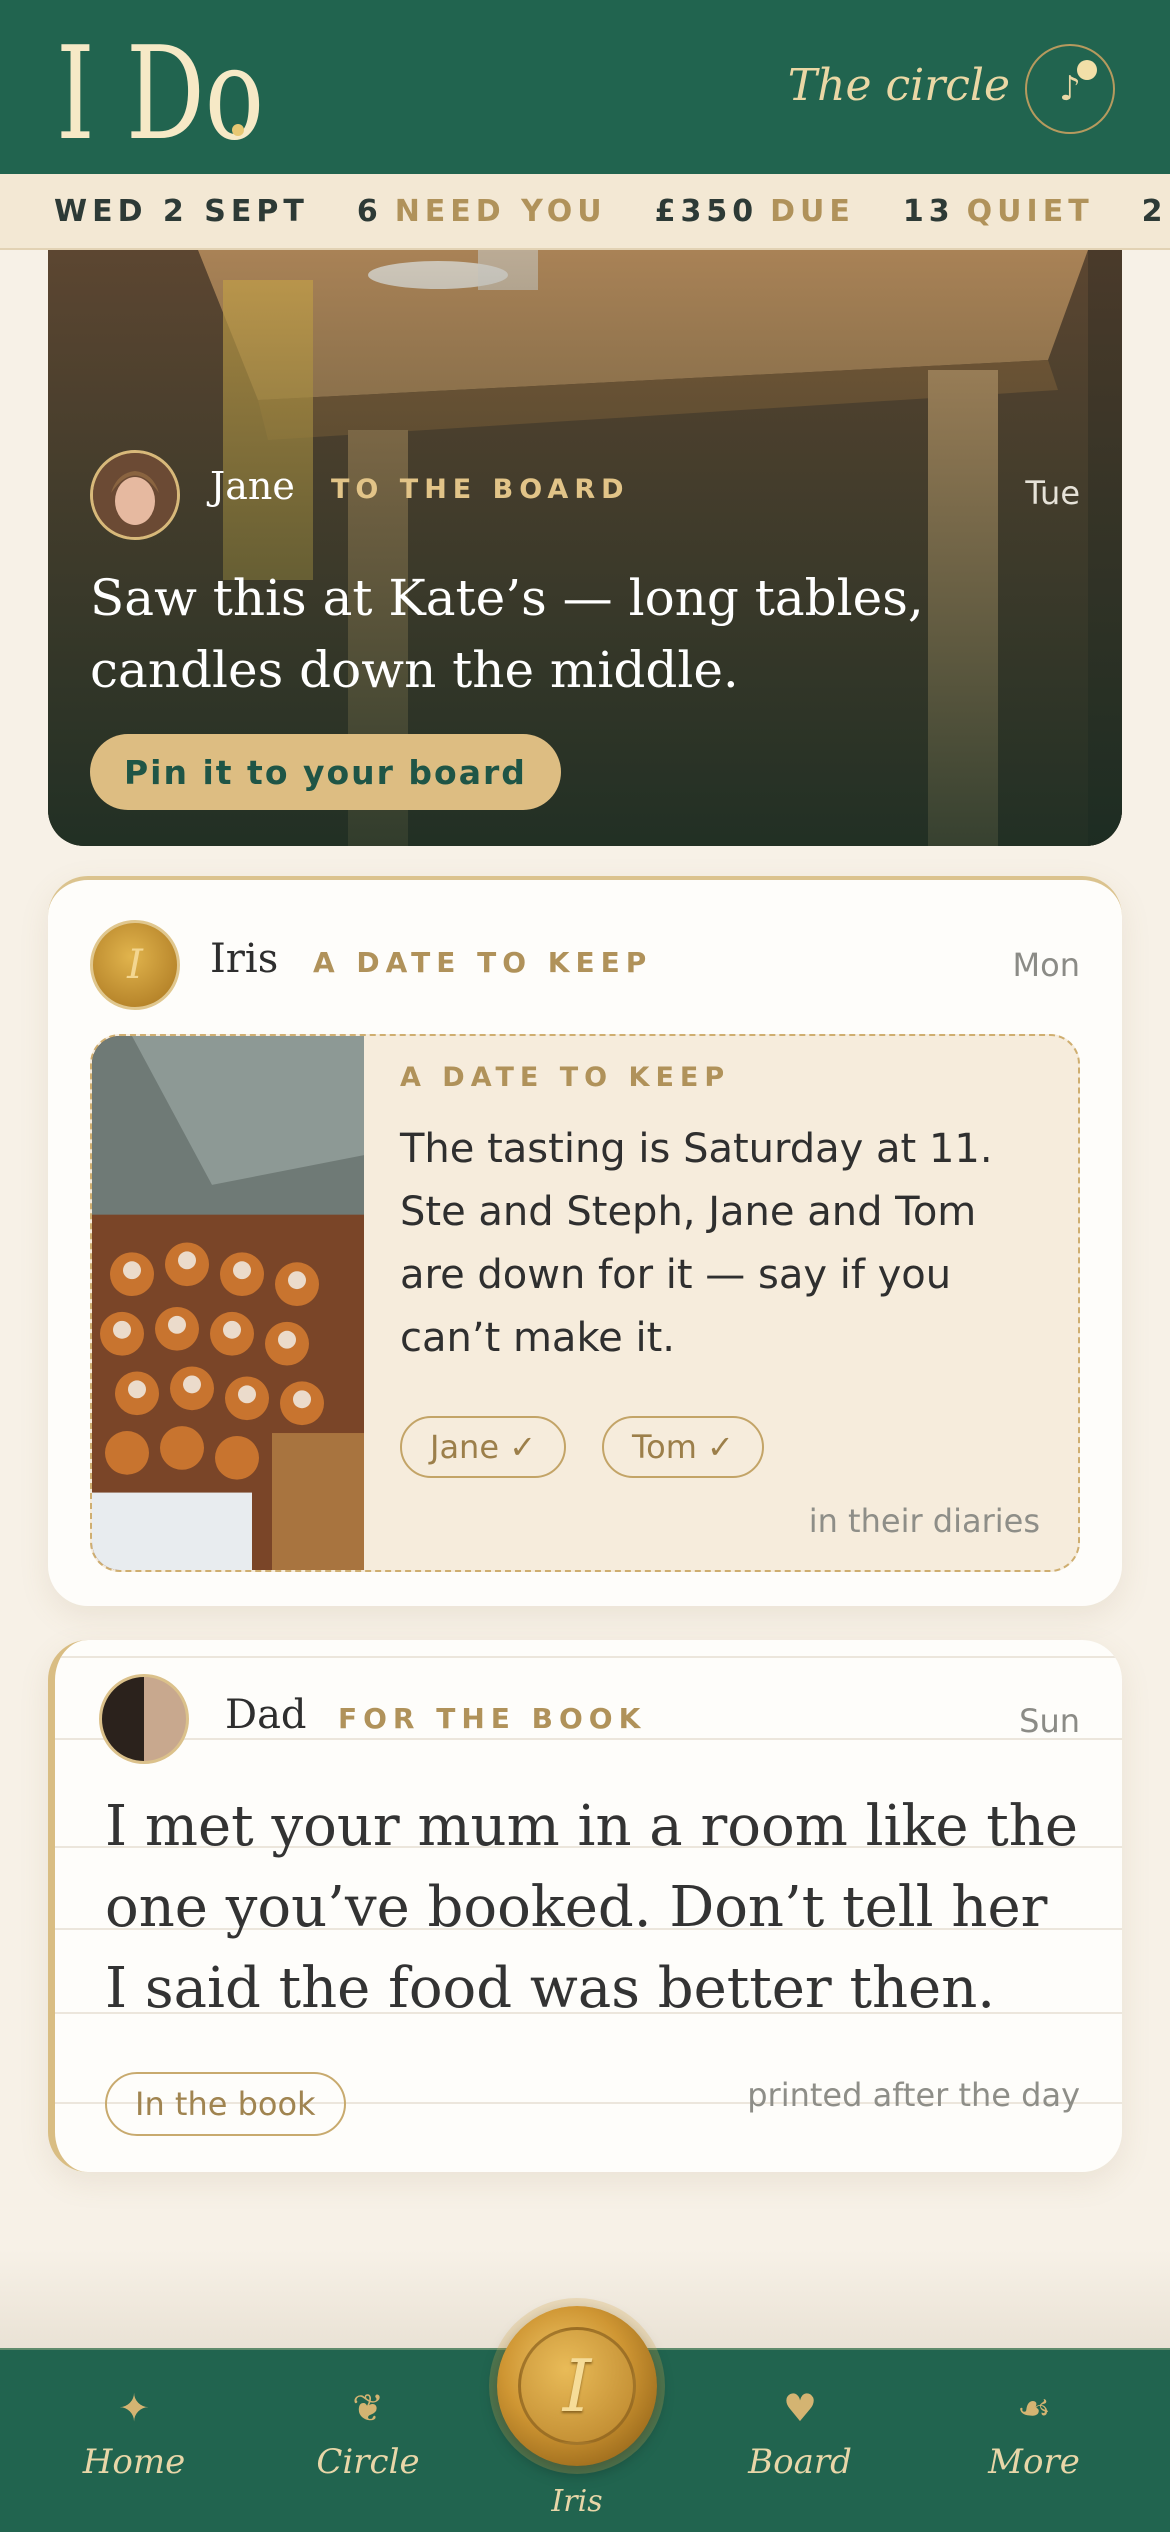 Image resolution: width=1170 pixels, height=2532 pixels. Describe the element at coordinates (800, 2462) in the screenshot. I see `tab-label: Board` at that location.